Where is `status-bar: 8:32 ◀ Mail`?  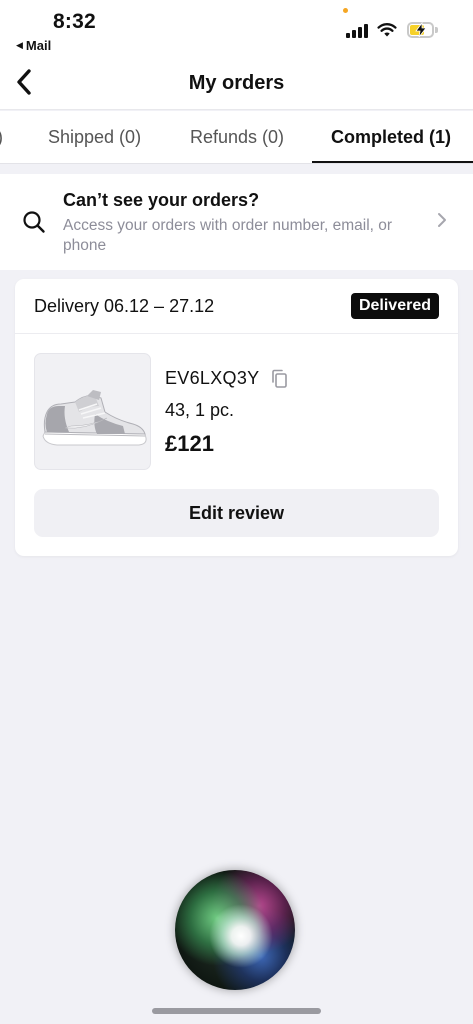
status-bar: 8:32 ◀ Mail is located at coordinates (236, 29).